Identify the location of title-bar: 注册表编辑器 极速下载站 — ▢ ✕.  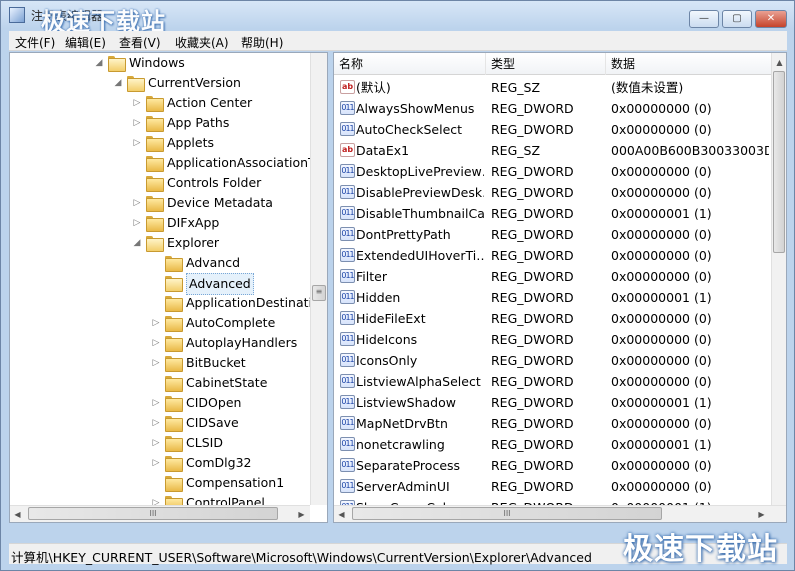
(397, 18).